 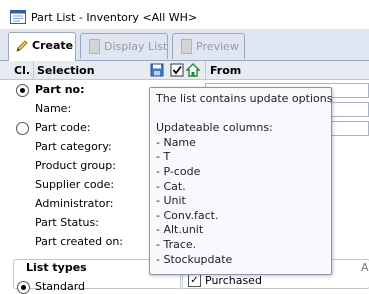 What do you see at coordinates (75, 184) in the screenshot?
I see `supplier-code-label: Supplier code:` at bounding box center [75, 184].